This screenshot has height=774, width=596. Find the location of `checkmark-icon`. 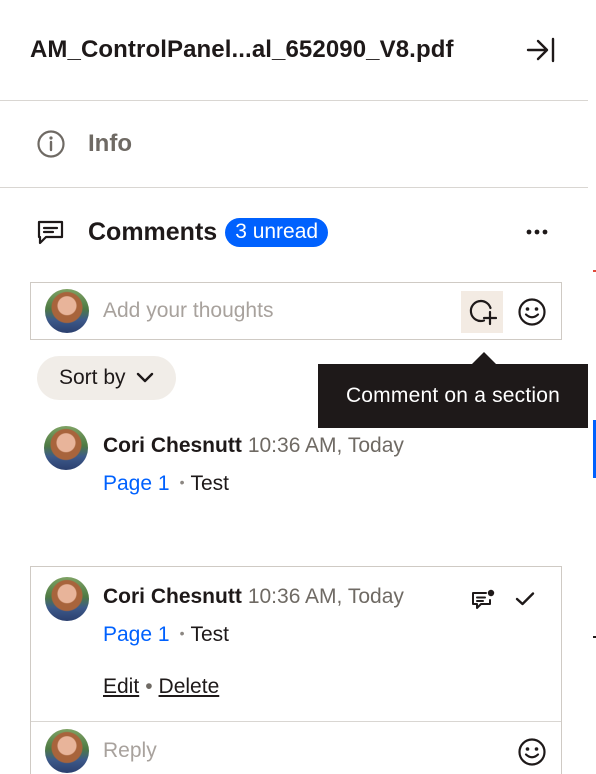

checkmark-icon is located at coordinates (525, 599).